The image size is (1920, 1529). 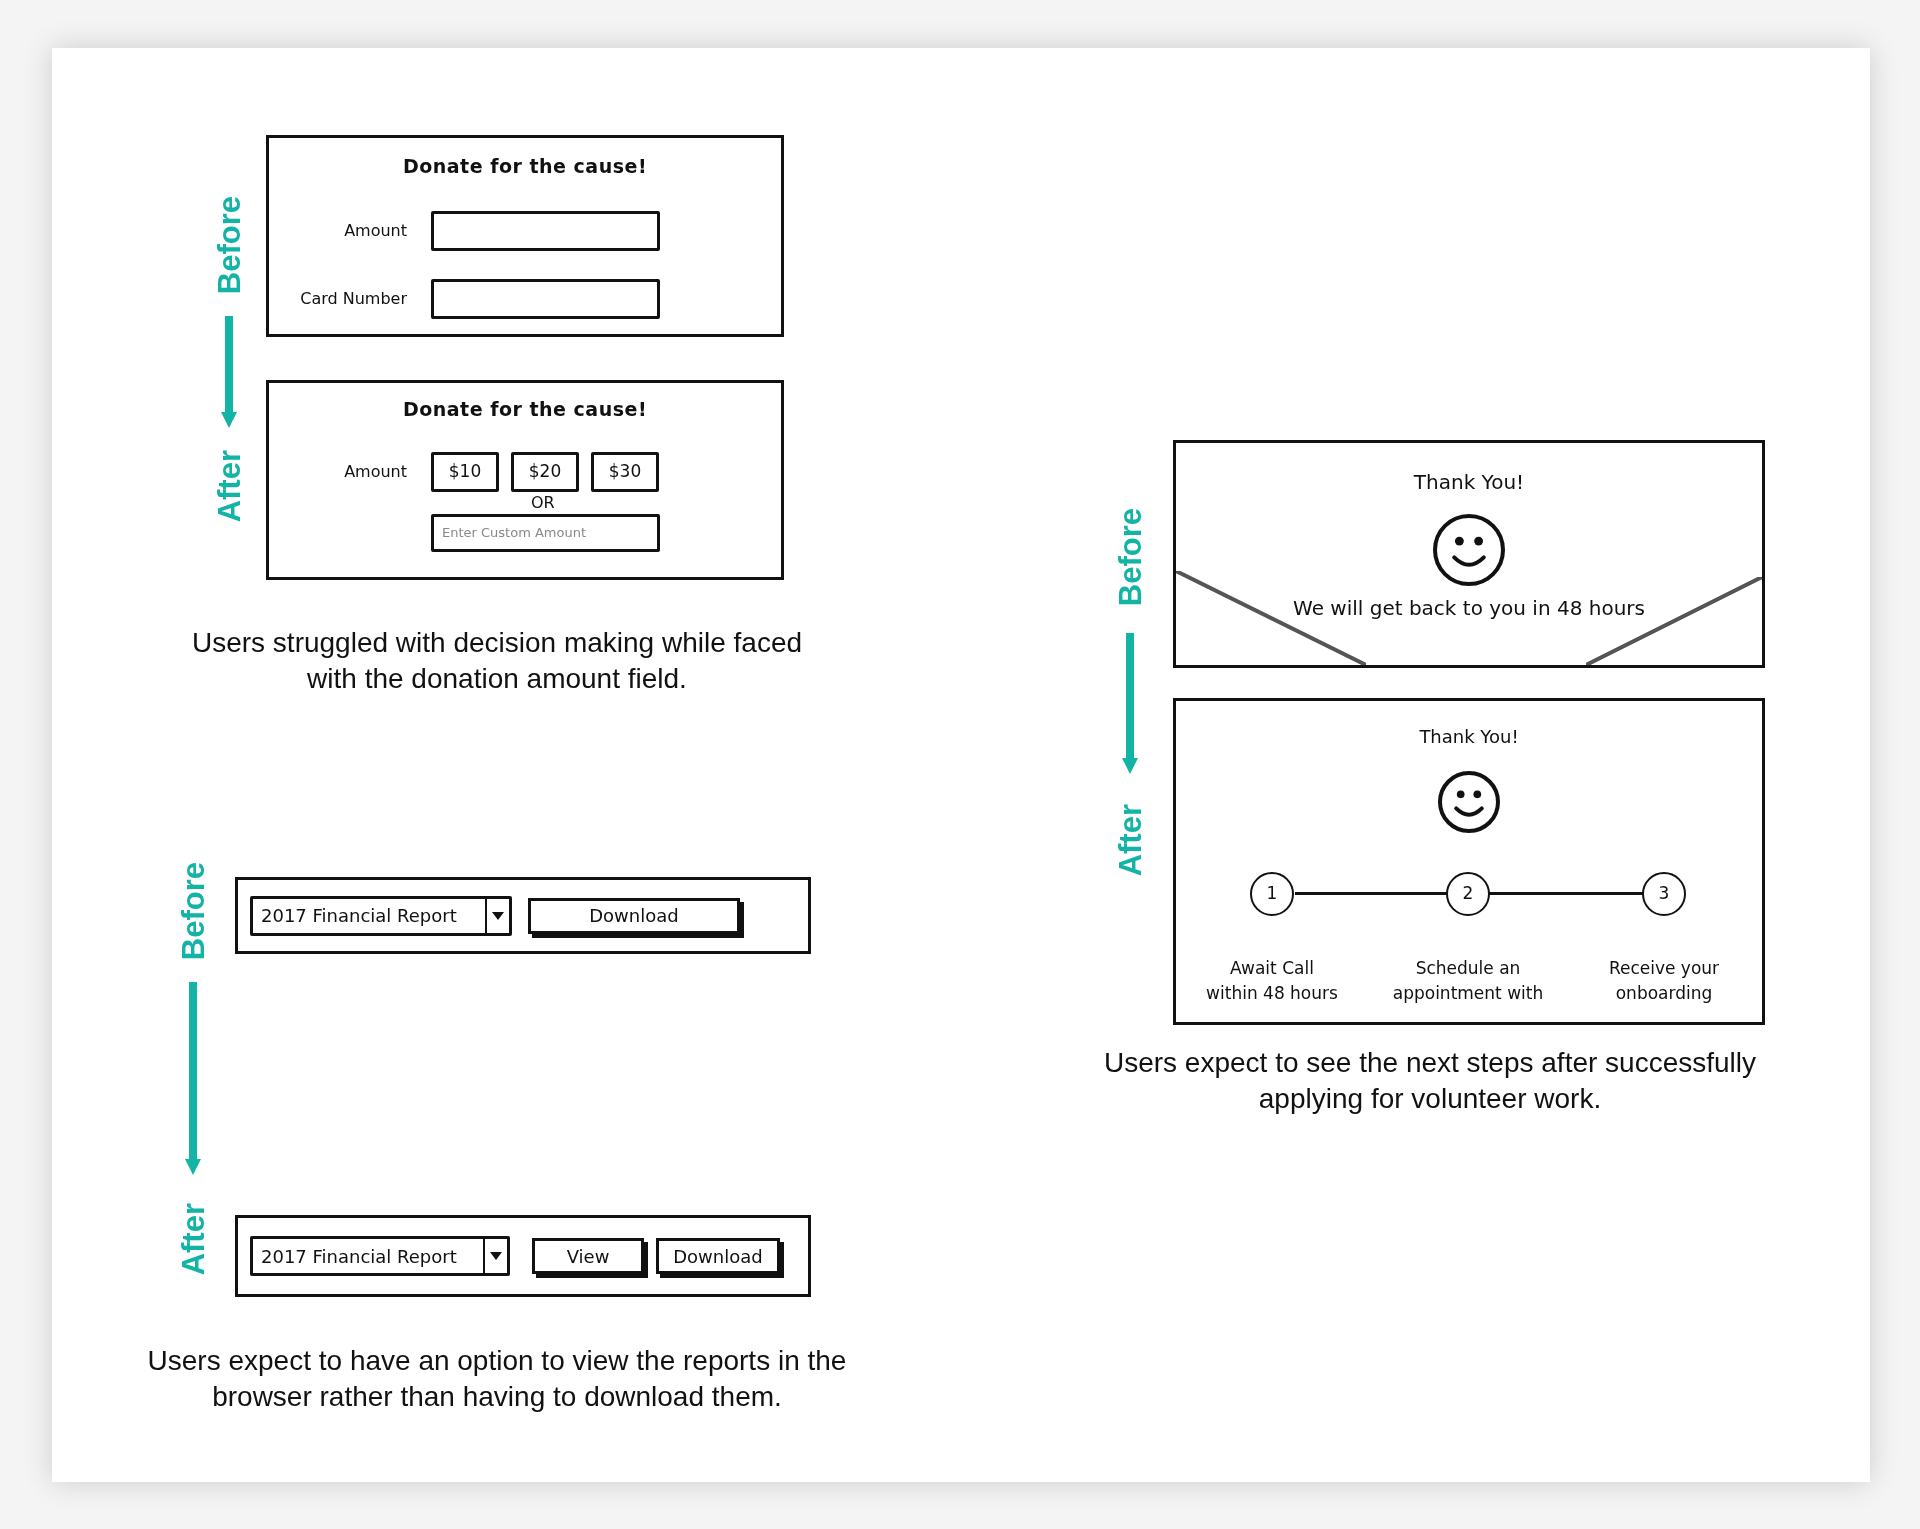 I want to click on amount-button: $20, so click(x=545, y=471).